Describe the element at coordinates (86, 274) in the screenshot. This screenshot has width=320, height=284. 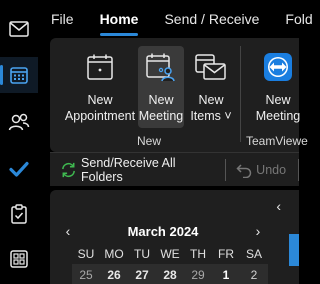
I see `calendar-day: 25` at that location.